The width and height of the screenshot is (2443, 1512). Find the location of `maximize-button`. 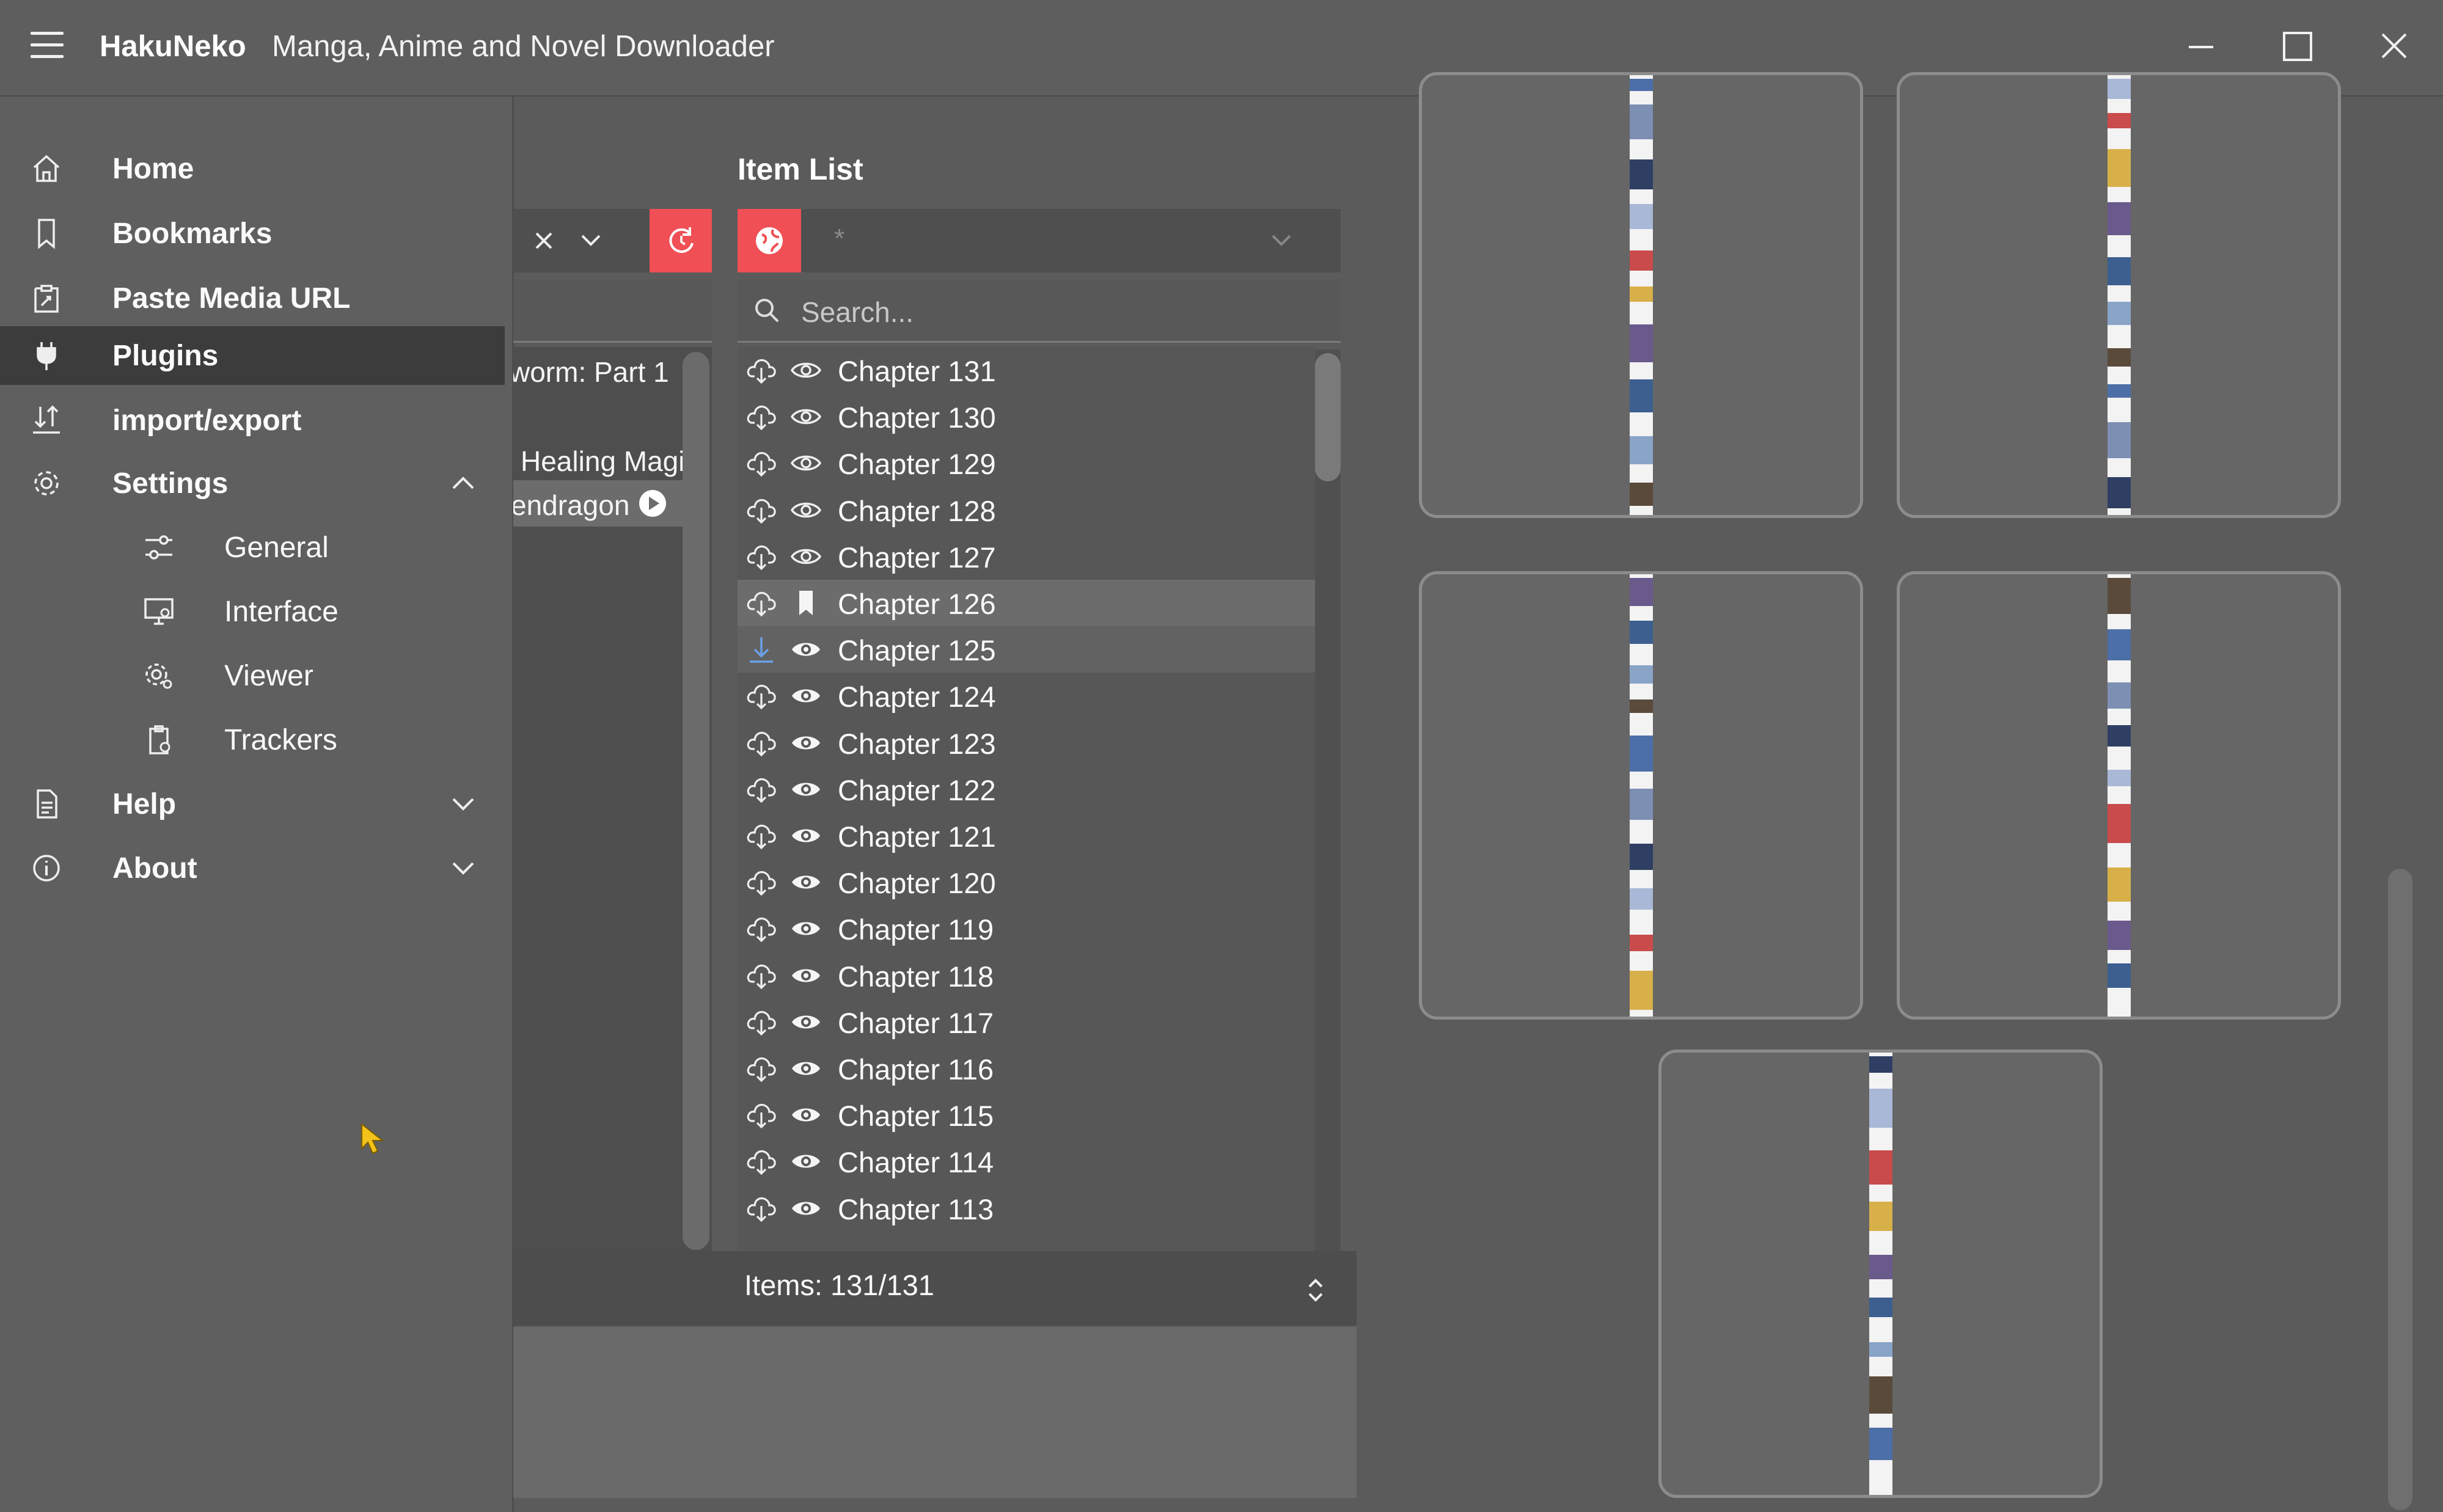

maximize-button is located at coordinates (2298, 47).